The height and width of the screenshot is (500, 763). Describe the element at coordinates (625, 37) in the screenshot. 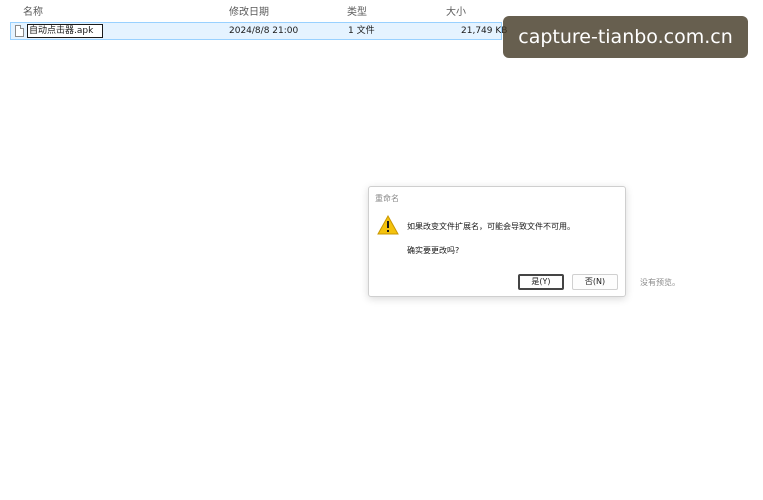

I see `watermark: capture-tianbo.com.cn` at that location.